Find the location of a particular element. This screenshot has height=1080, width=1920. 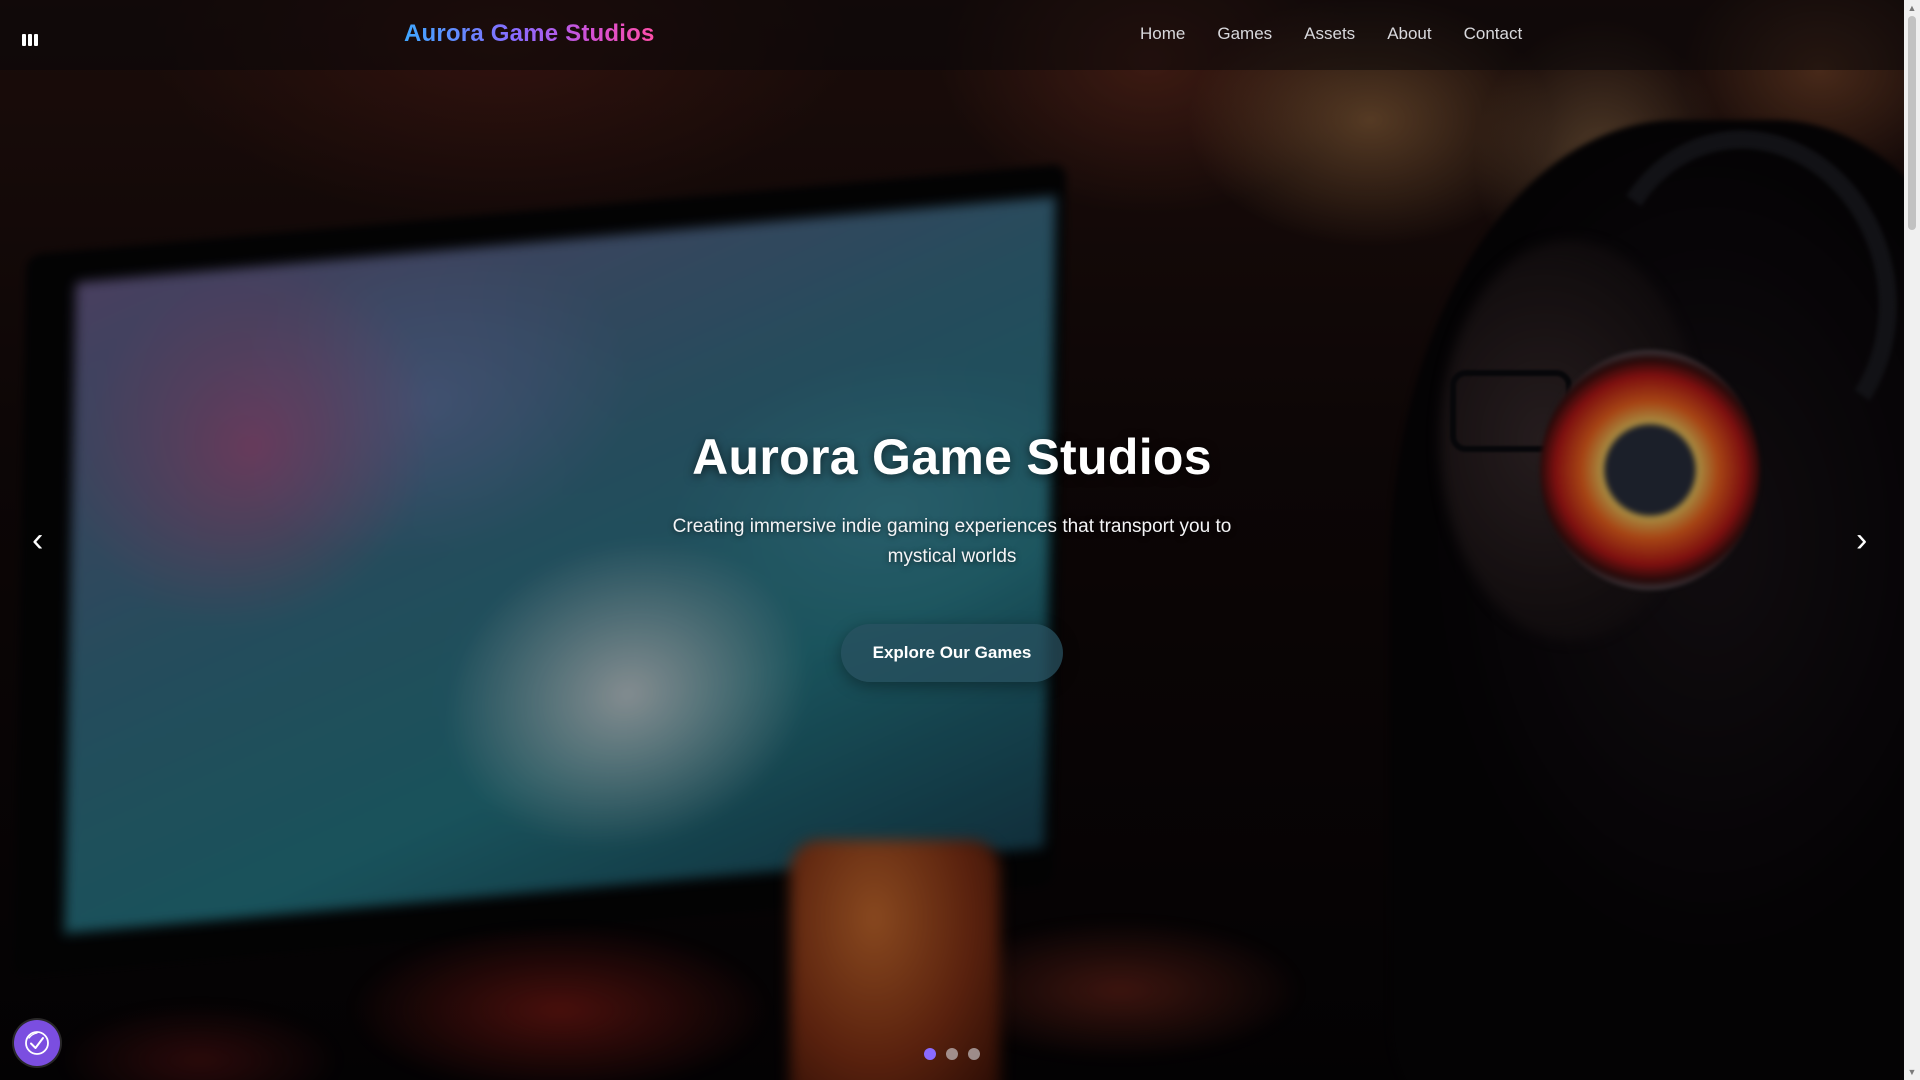

scroll-up-icon: ▲ is located at coordinates (1912, 8).